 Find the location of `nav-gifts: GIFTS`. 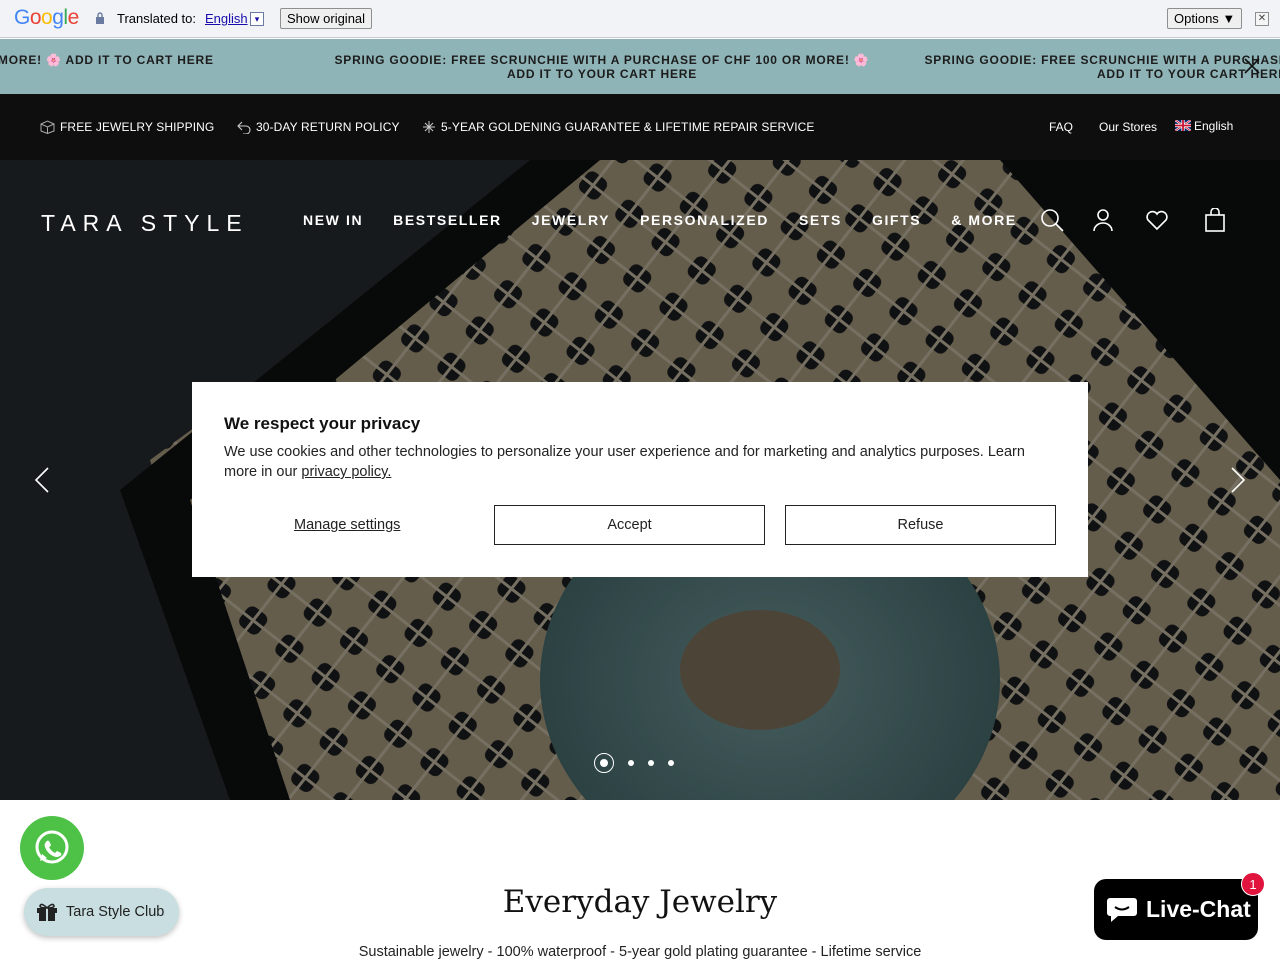

nav-gifts: GIFTS is located at coordinates (896, 220).